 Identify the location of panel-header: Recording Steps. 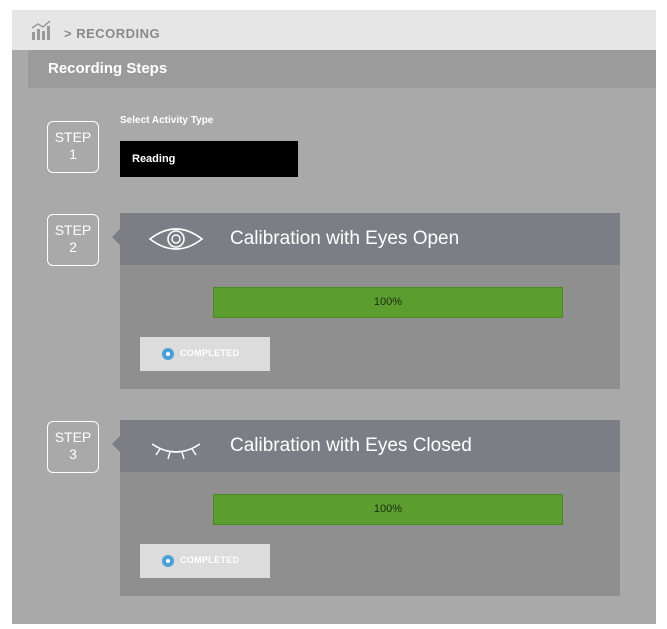
(342, 69).